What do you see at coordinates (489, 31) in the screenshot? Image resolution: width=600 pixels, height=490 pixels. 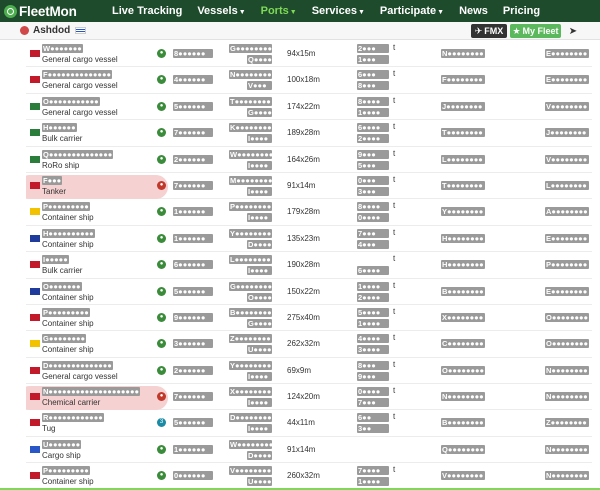 I see `fmx-button: ✈ FMX` at bounding box center [489, 31].